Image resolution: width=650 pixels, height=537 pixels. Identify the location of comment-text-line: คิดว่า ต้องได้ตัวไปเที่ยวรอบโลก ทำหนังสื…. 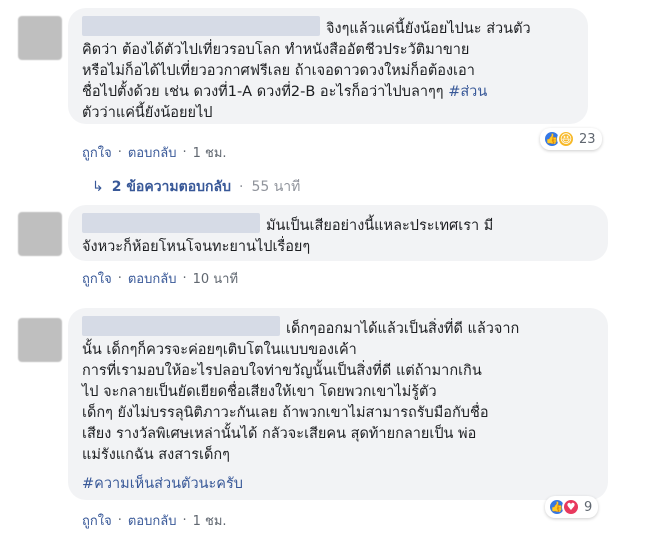
(276, 50).